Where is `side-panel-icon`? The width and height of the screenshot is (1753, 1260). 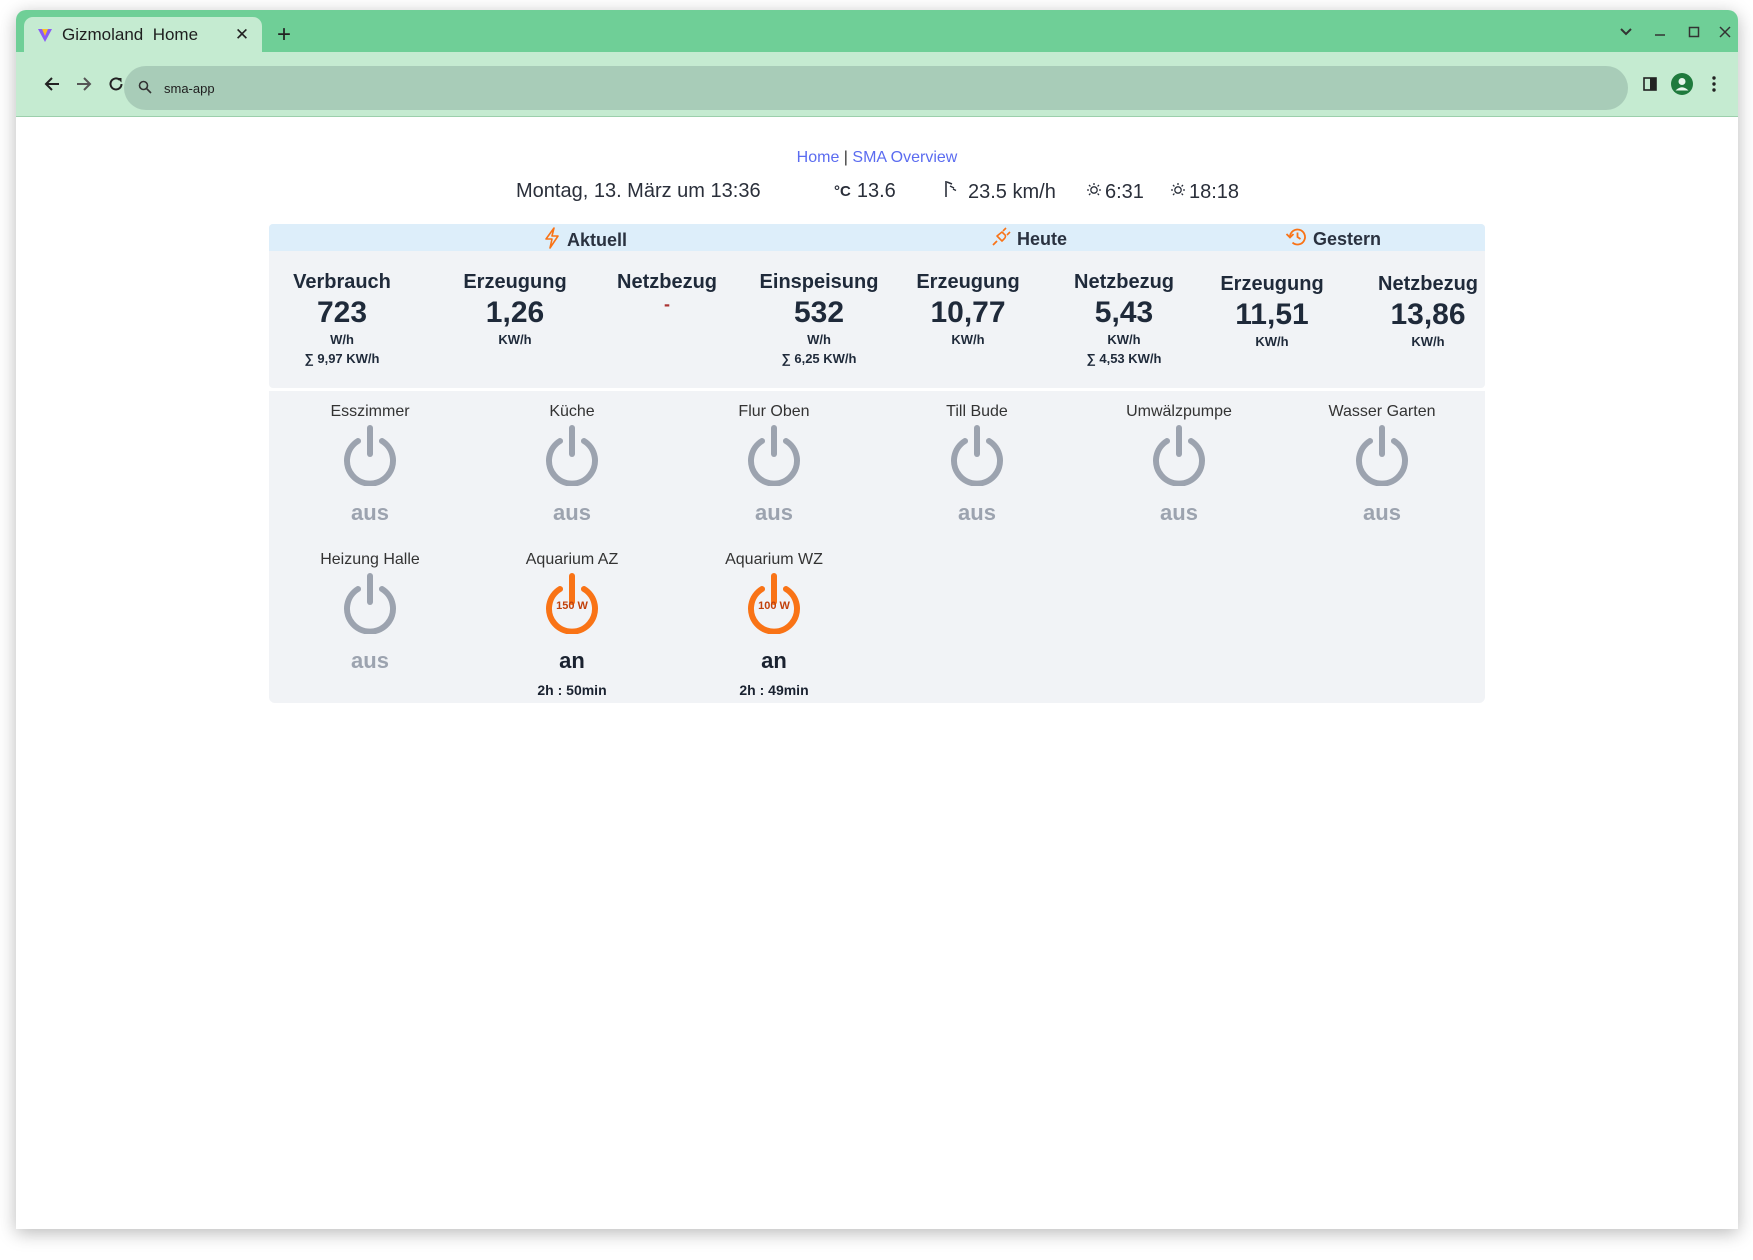
side-panel-icon is located at coordinates (1650, 84).